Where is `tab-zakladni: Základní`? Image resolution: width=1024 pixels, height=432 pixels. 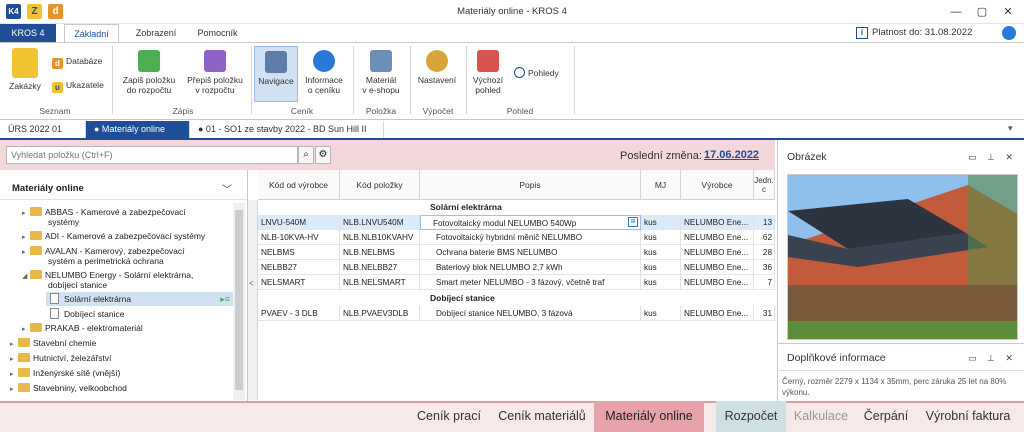 tab-zakladni: Základní is located at coordinates (91, 33).